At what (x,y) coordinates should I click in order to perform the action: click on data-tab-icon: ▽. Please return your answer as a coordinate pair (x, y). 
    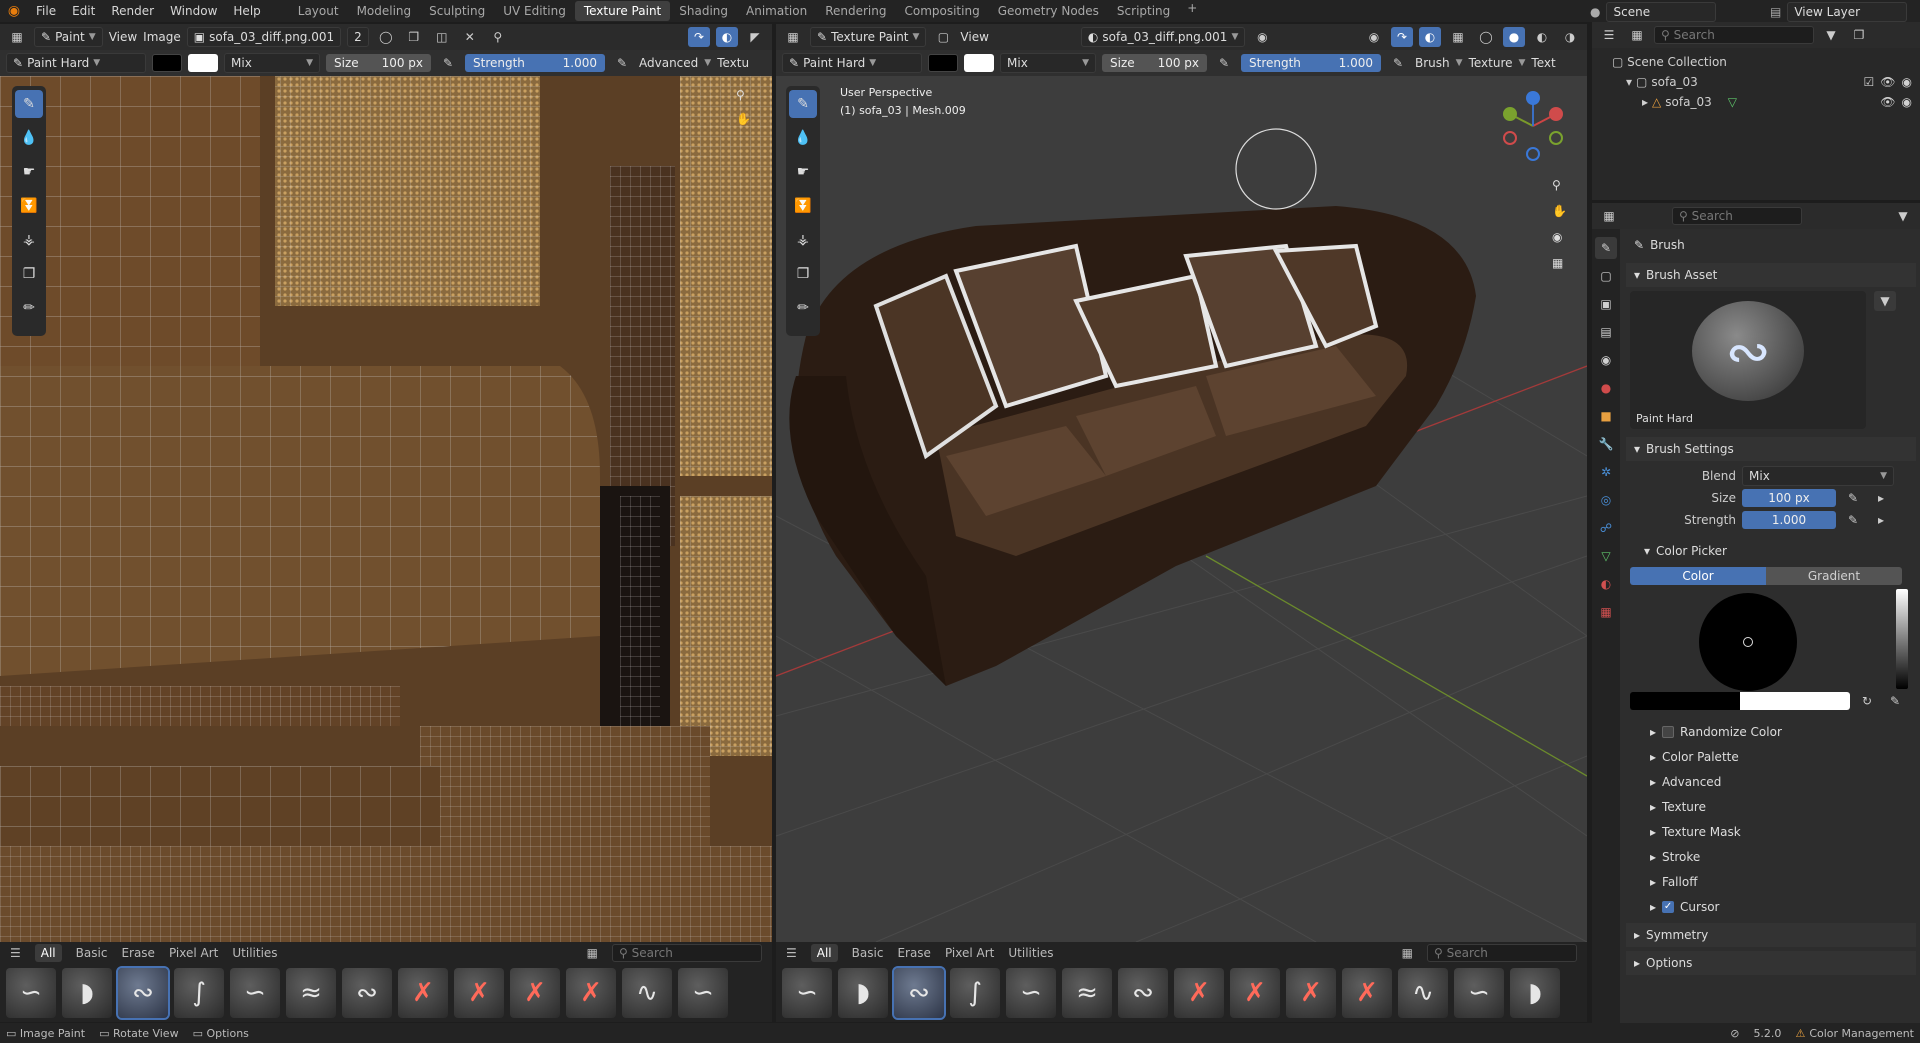
    Looking at the image, I should click on (1606, 556).